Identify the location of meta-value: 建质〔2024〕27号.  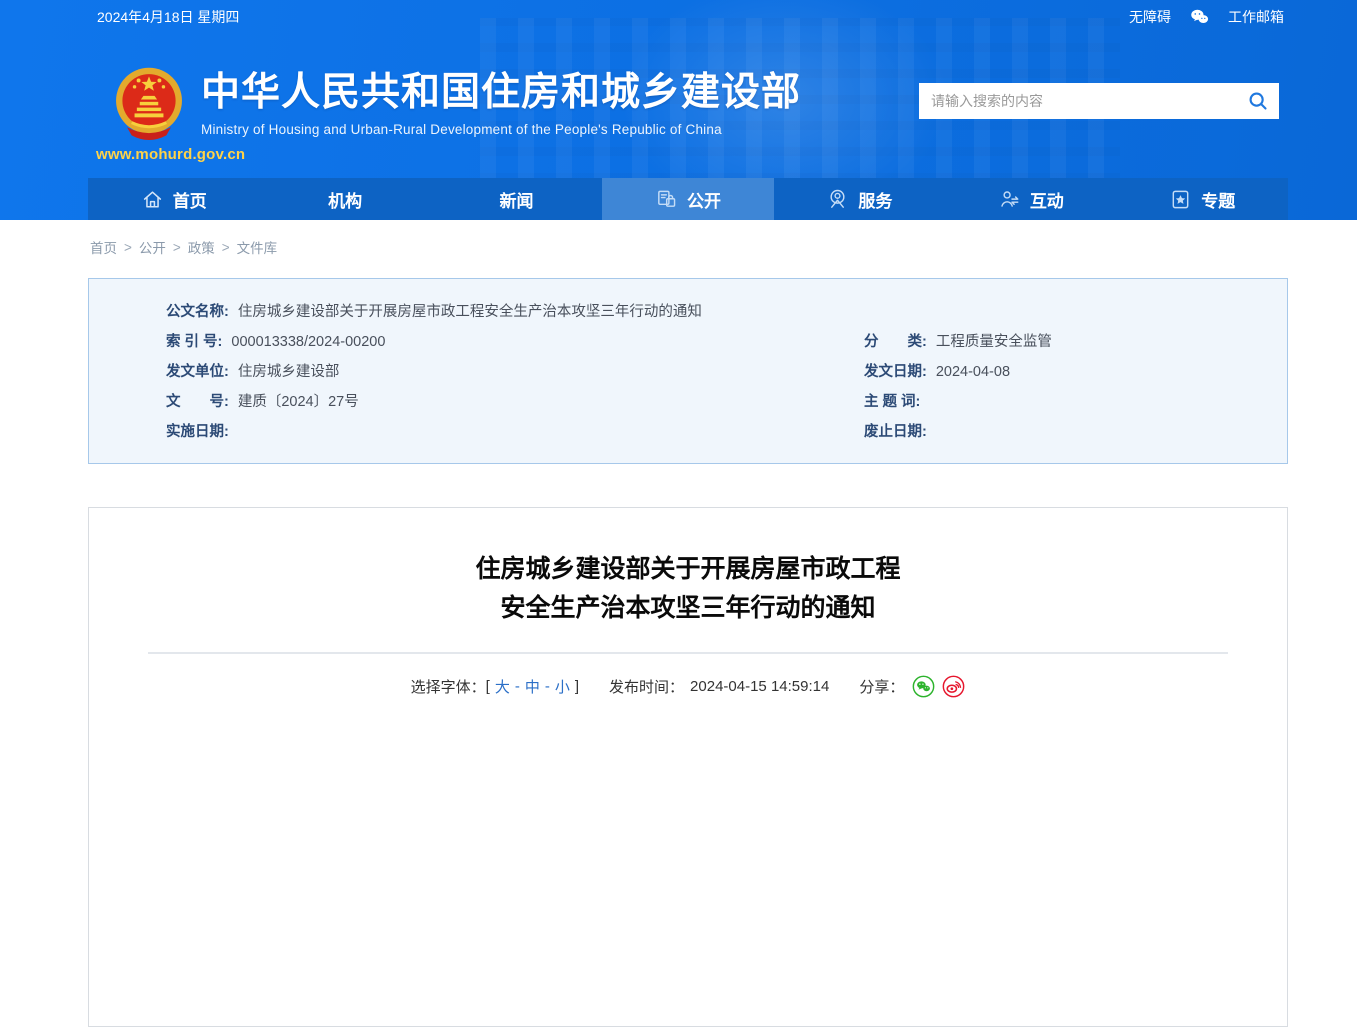
(298, 401).